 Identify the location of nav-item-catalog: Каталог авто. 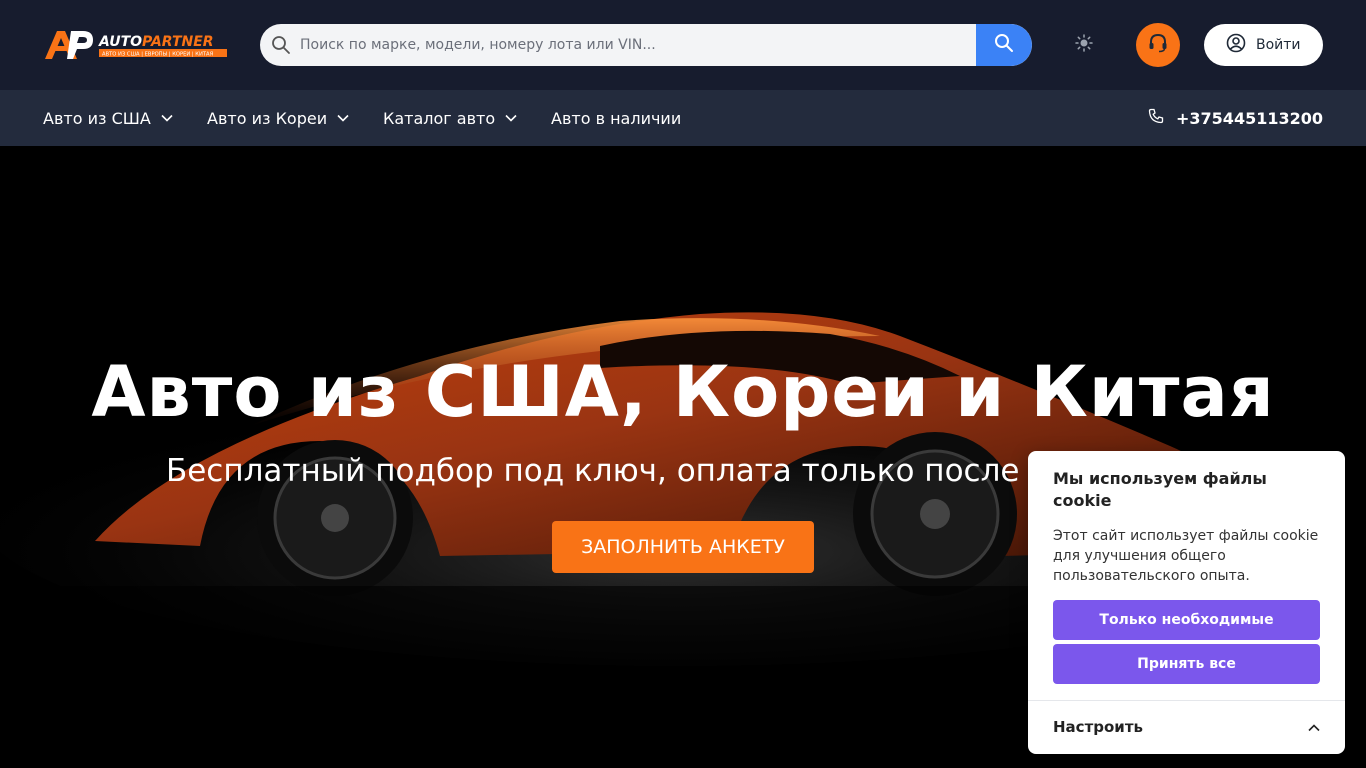
(451, 118).